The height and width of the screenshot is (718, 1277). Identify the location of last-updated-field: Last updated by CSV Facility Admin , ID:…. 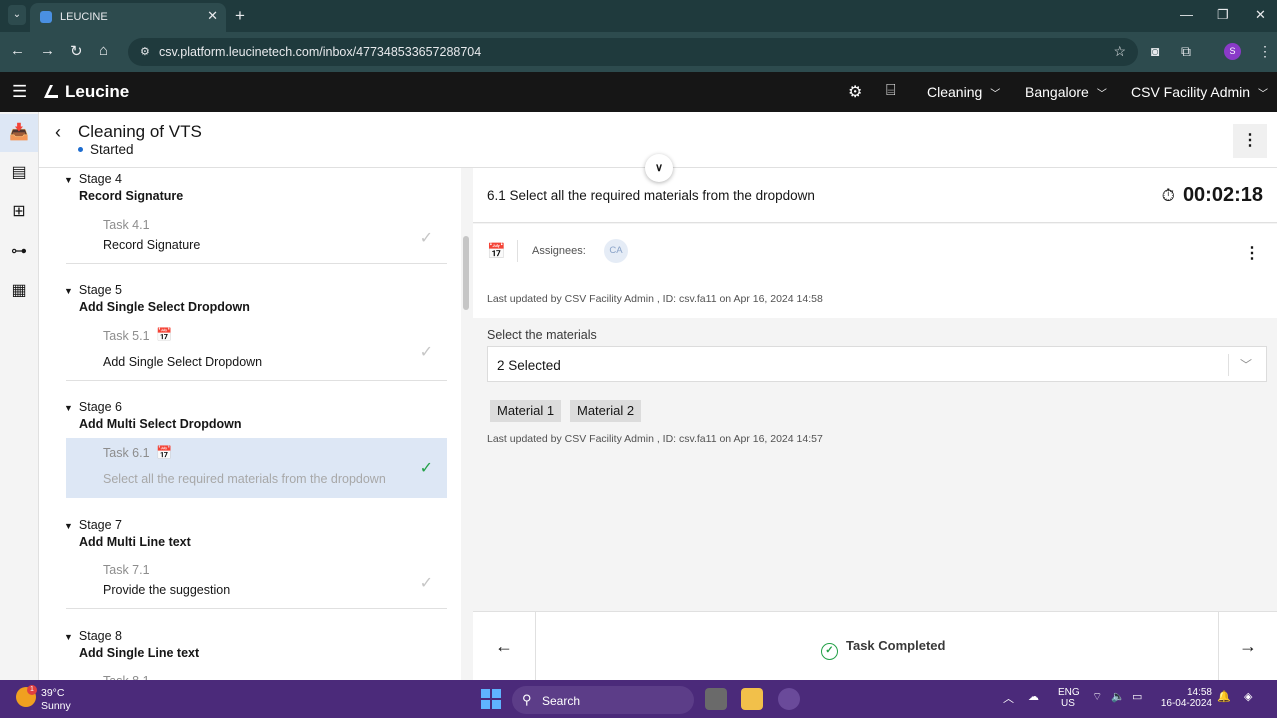
(655, 439).